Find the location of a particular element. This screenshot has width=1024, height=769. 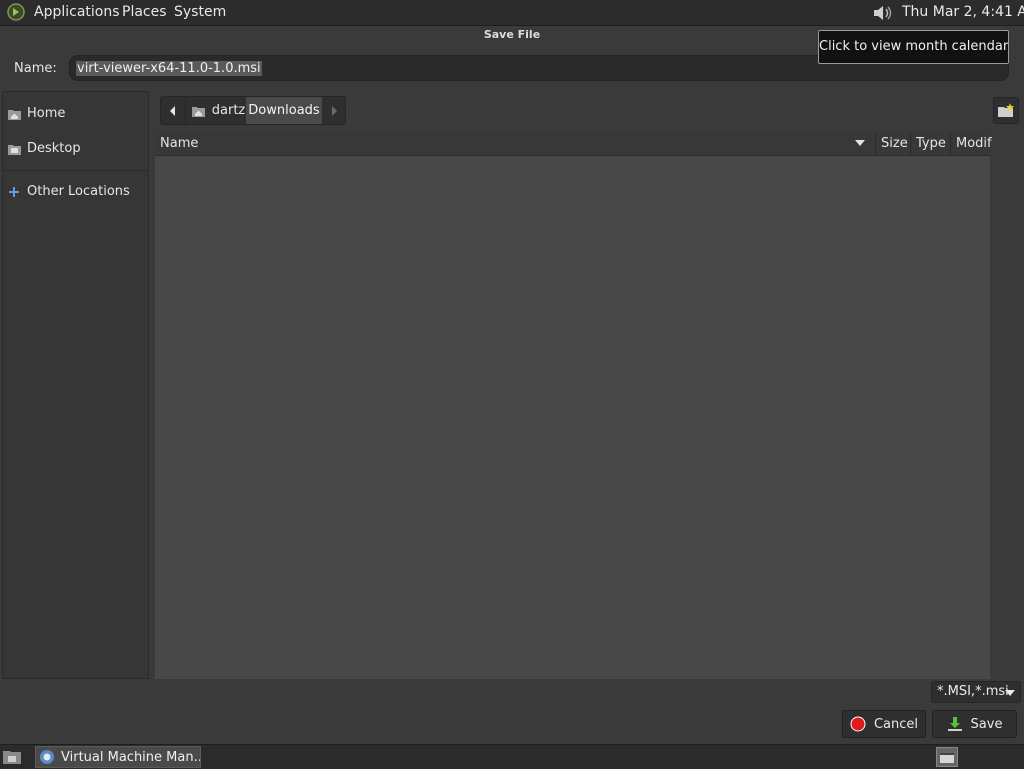

chevron-down-icon is located at coordinates (1010, 693).